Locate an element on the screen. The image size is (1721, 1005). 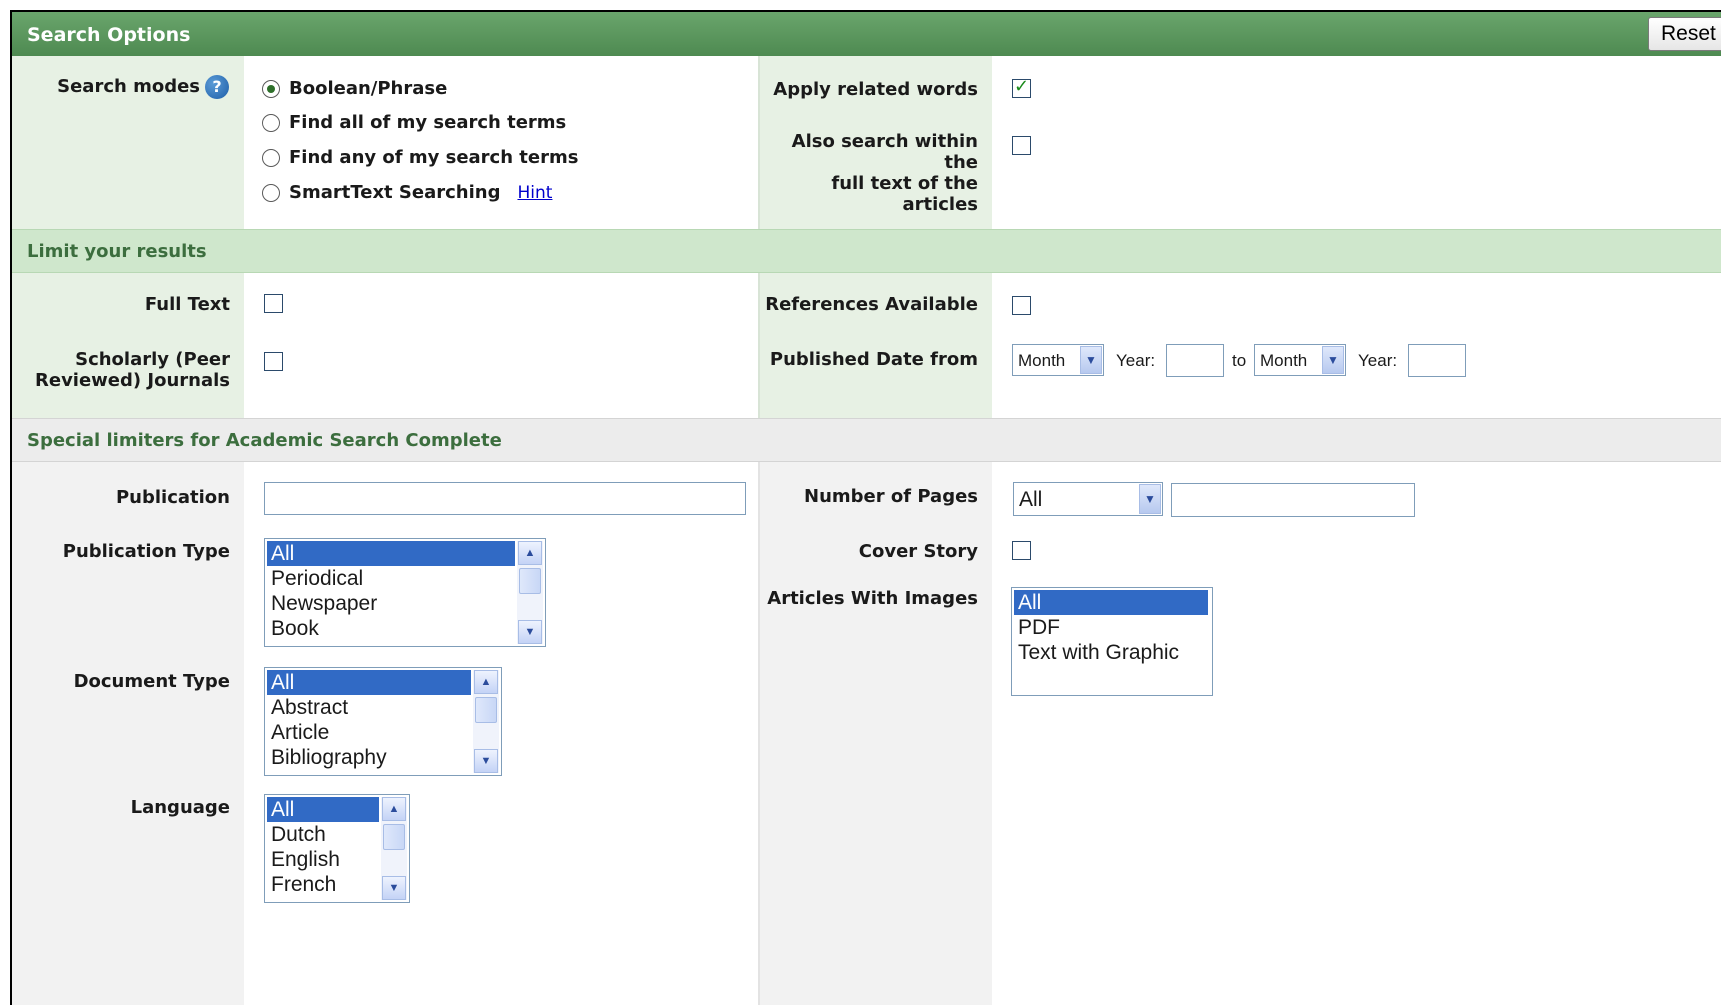
apply-related-words-label: Apply related words is located at coordinates (875, 89).